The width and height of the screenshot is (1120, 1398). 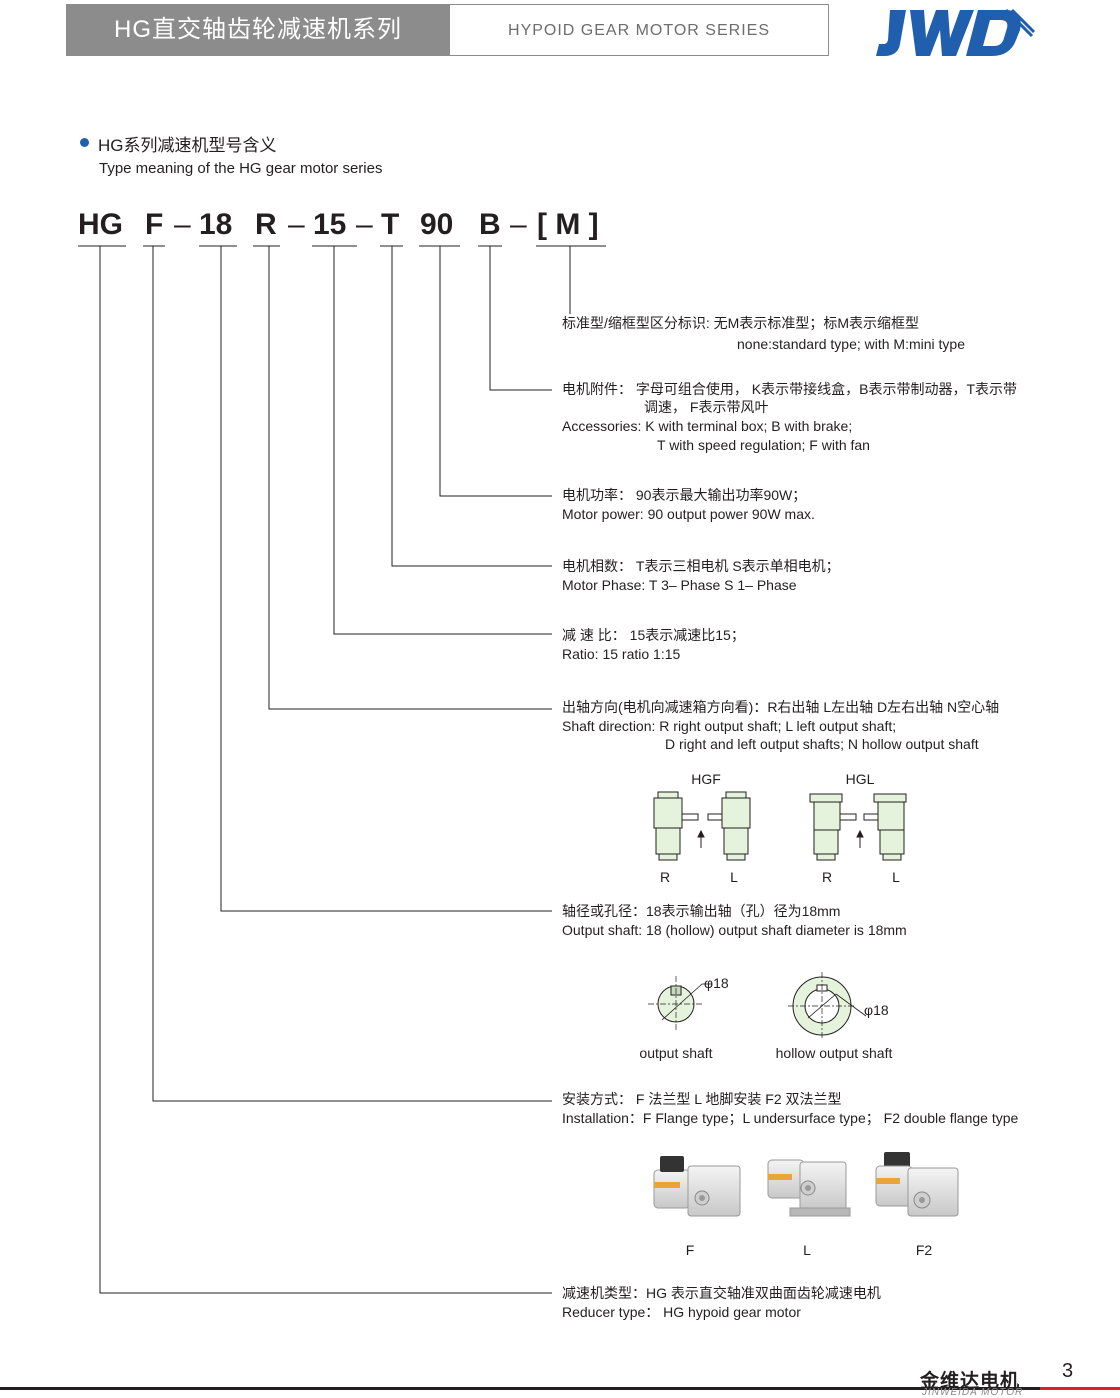 What do you see at coordinates (681, 1312) in the screenshot?
I see `desc-reducer-en: Reducer type： HG hypoid gear motor` at bounding box center [681, 1312].